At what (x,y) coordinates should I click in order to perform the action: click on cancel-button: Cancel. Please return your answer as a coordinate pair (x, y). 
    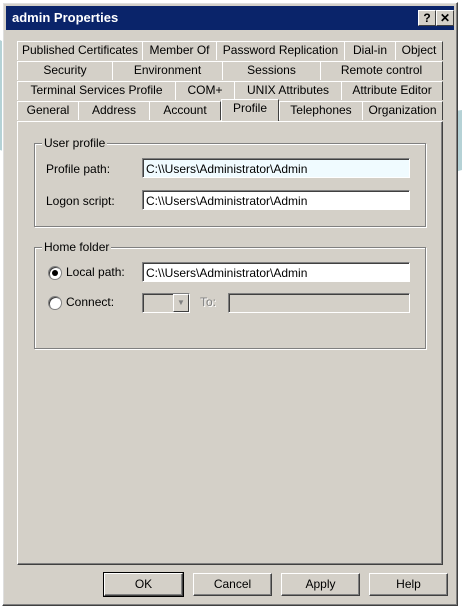
    Looking at the image, I should click on (232, 584).